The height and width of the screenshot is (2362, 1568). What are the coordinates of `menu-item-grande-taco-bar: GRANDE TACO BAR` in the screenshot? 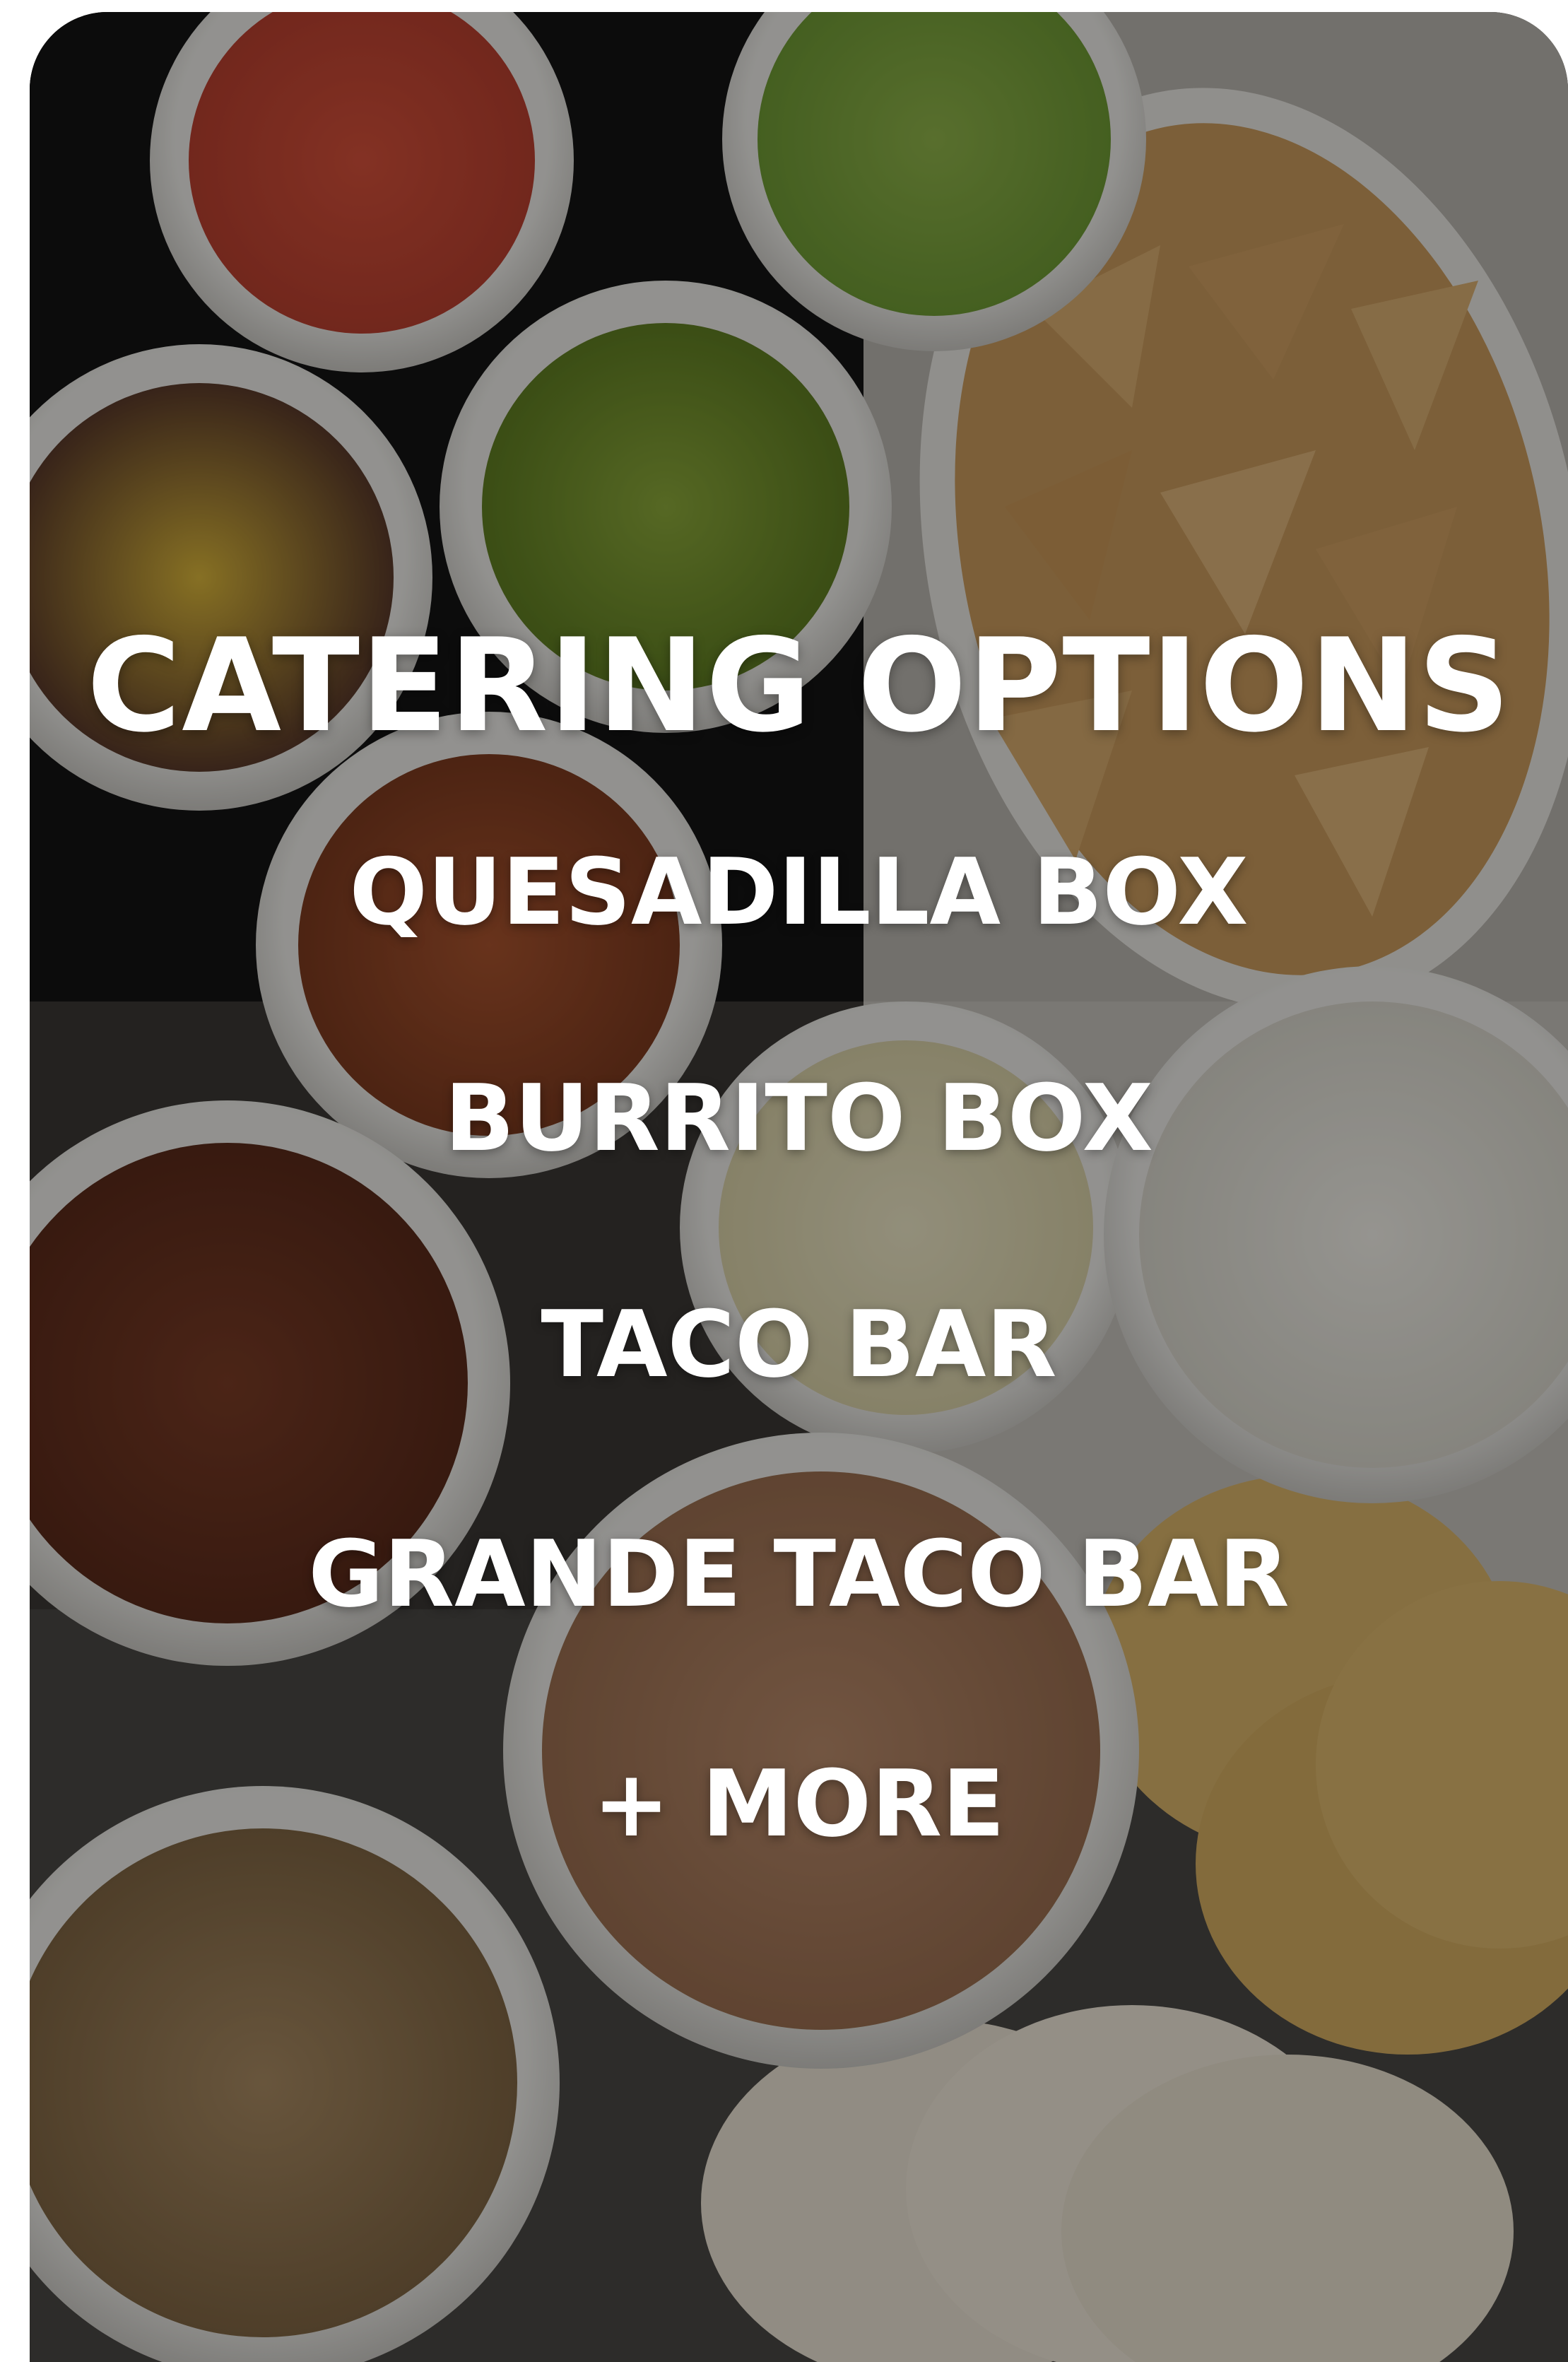 It's located at (799, 1574).